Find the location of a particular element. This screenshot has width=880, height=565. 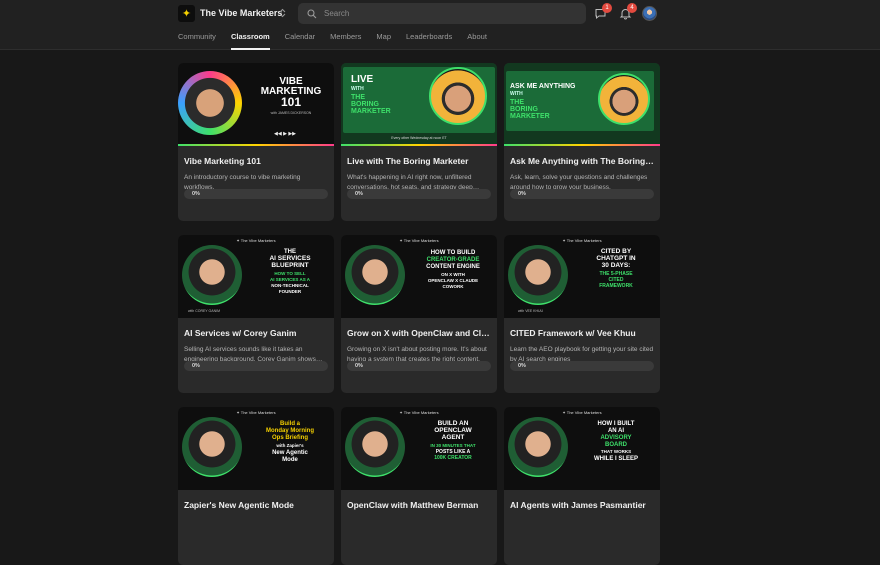

thumb-line: ADVISORY is located at coordinates (616, 438).